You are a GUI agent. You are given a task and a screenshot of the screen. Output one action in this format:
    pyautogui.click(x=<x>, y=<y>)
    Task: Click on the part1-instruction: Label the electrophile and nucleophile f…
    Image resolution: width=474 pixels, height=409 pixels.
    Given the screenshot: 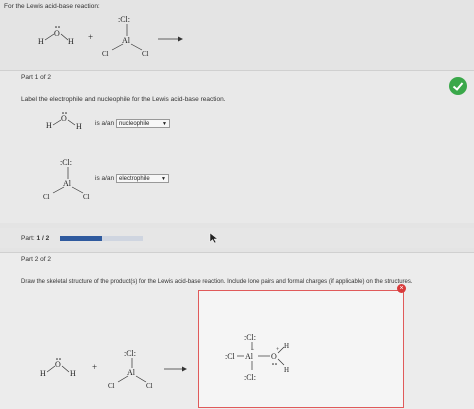 What is the action you would take?
    pyautogui.click(x=123, y=99)
    